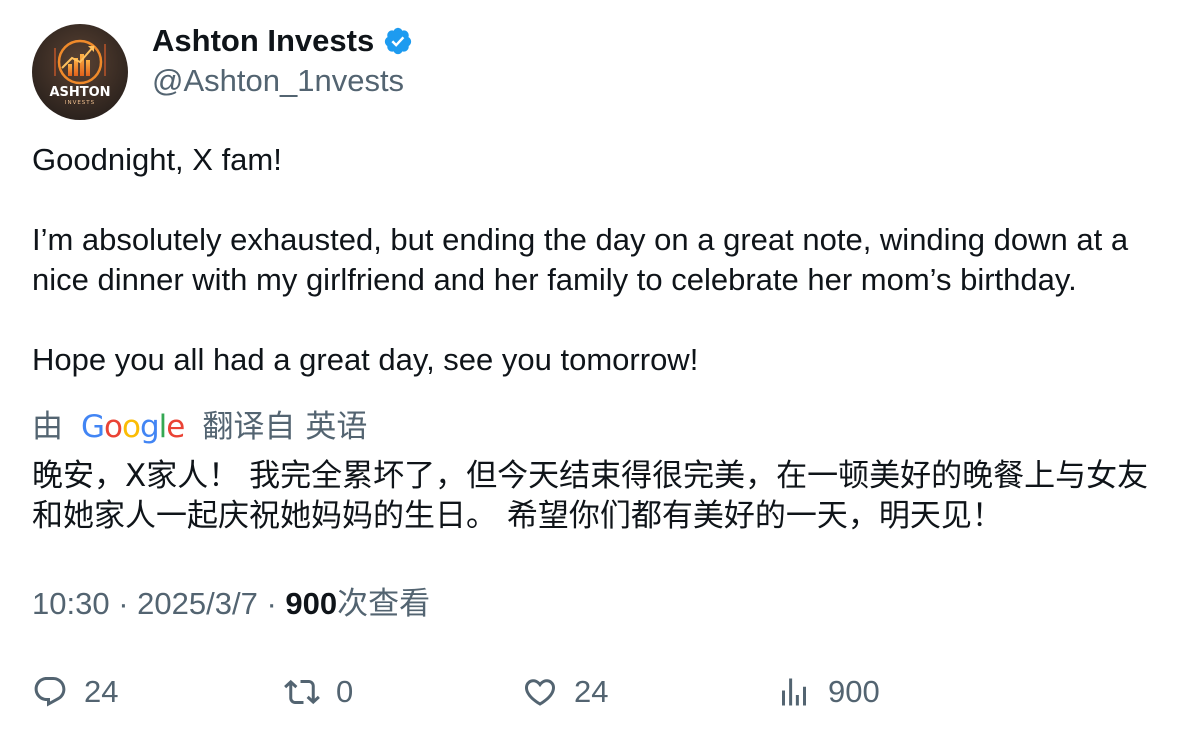 This screenshot has width=1196, height=738. Describe the element at coordinates (133, 427) in the screenshot. I see `google-logo: Google` at that location.